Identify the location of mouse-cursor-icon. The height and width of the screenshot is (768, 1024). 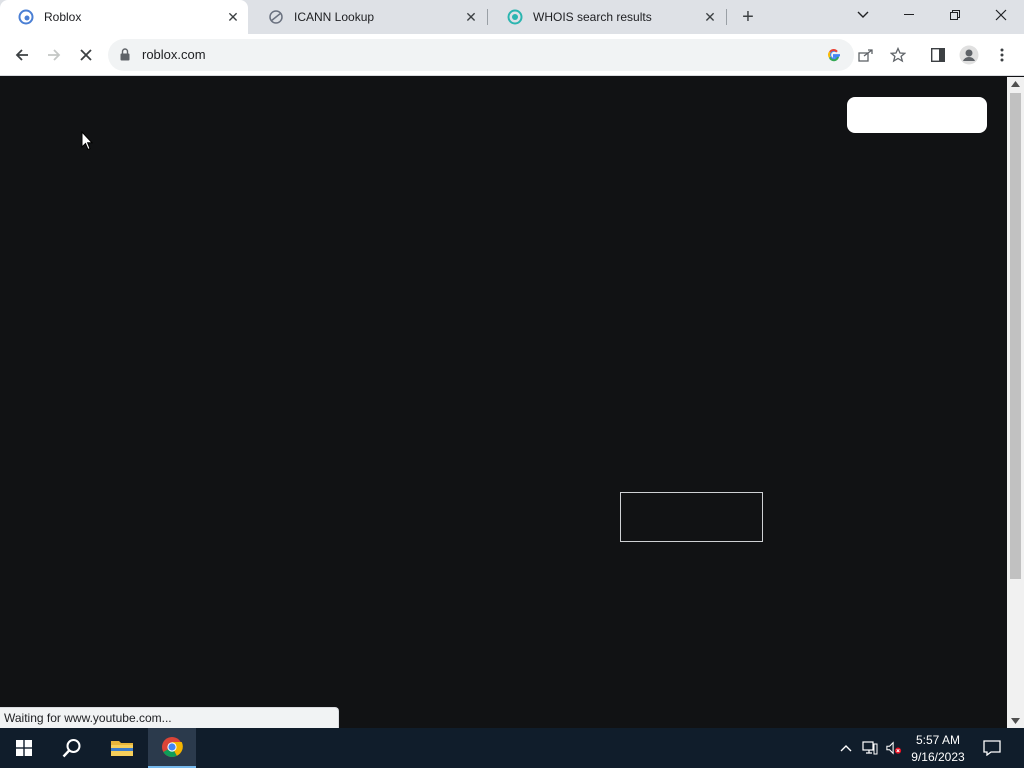
(87, 141).